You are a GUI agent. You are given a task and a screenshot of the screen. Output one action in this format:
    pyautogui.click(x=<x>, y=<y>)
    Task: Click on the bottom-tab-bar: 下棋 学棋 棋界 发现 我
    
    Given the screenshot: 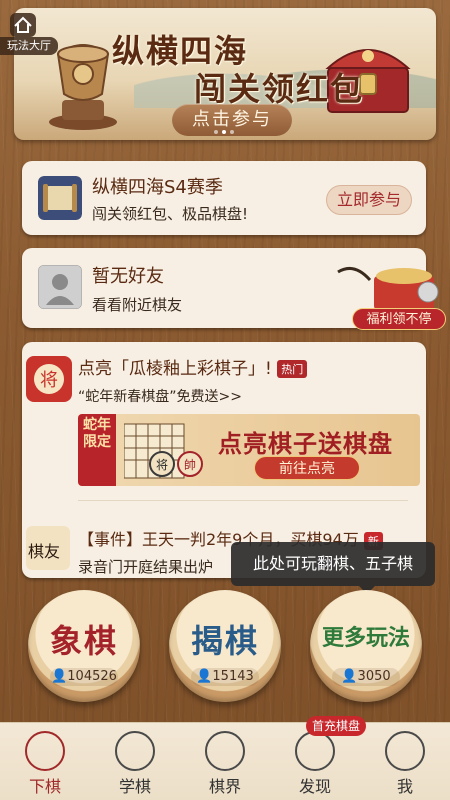 What is the action you would take?
    pyautogui.click(x=225, y=761)
    